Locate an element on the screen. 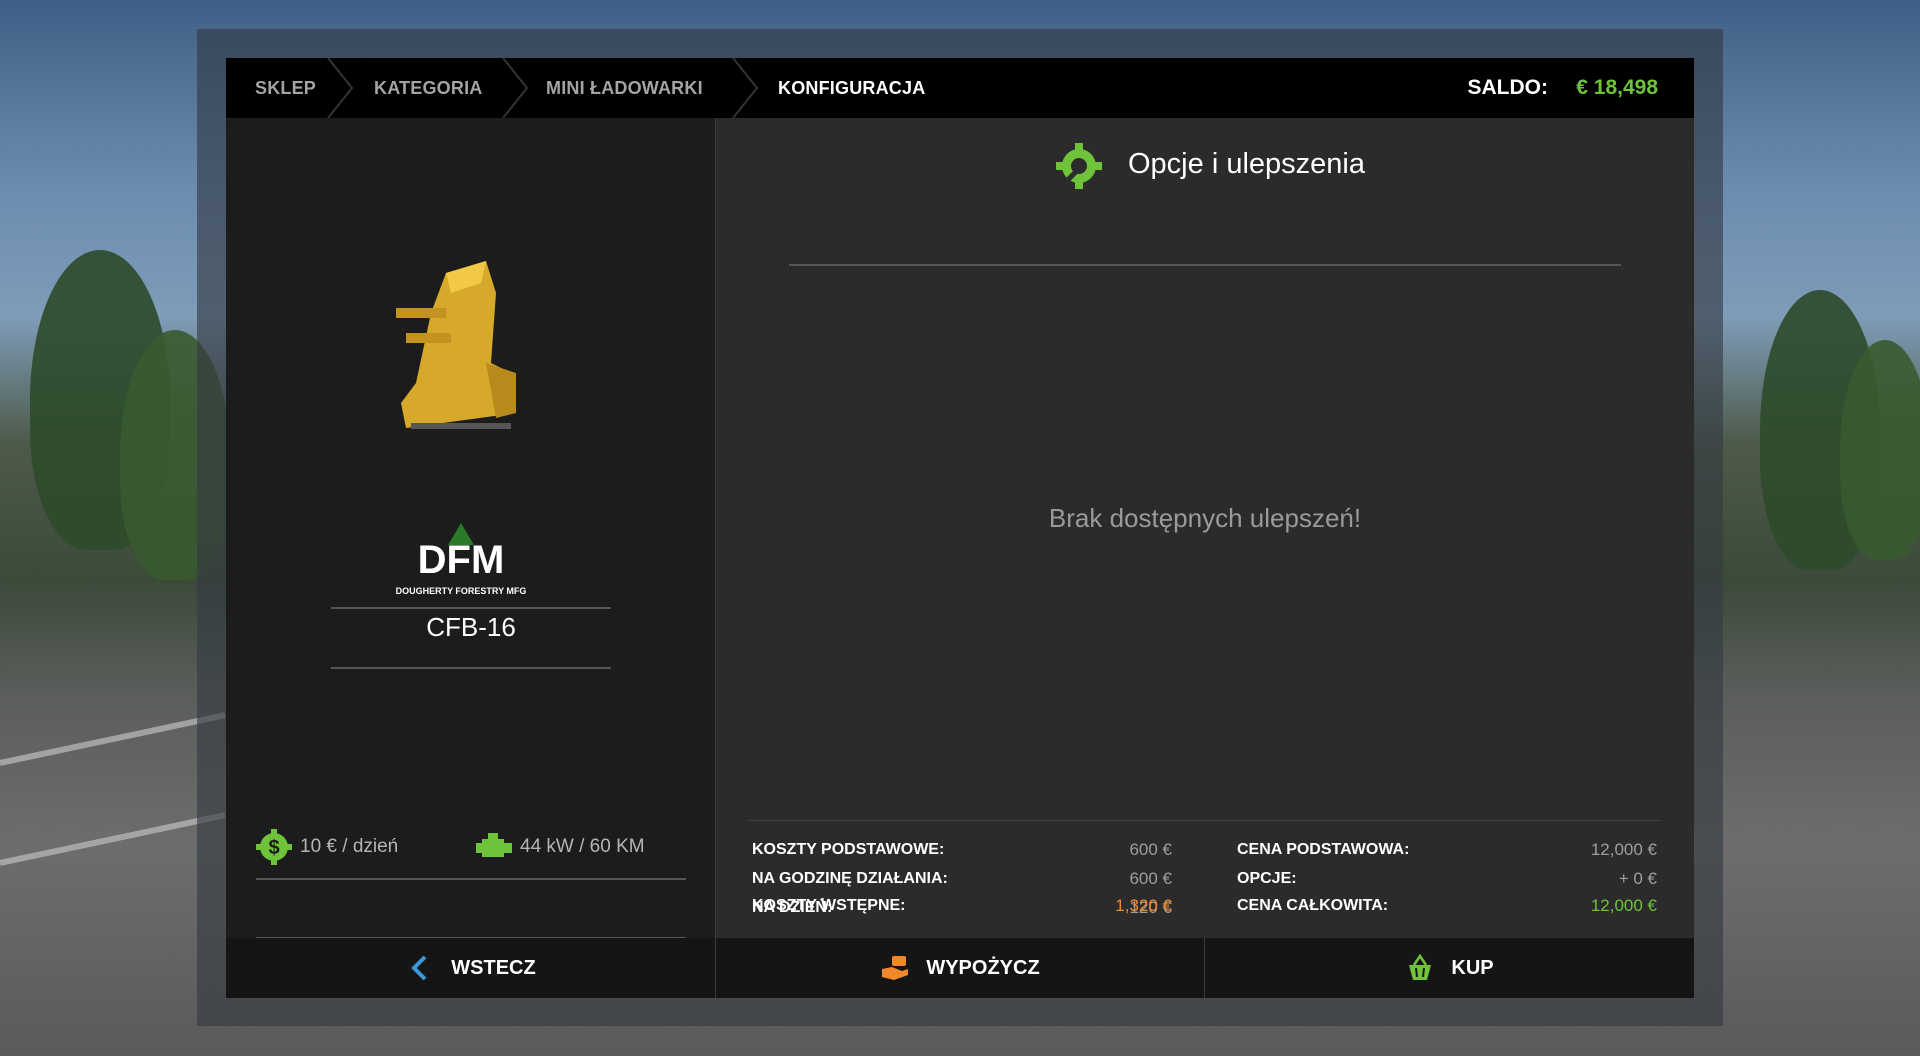  lease-button: WYPOŻYCZ is located at coordinates (960, 968).